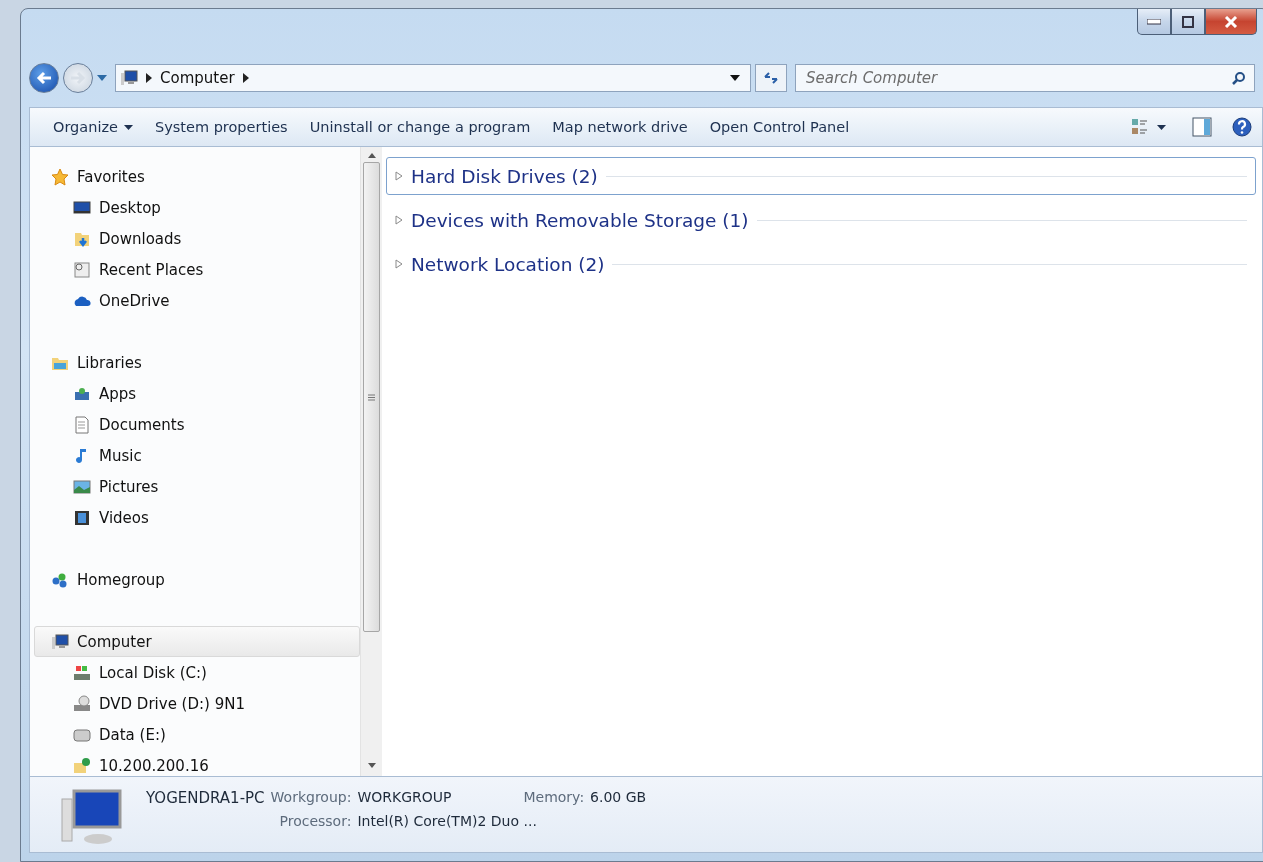  What do you see at coordinates (221, 127) in the screenshot?
I see `toolbar-button: System properties` at bounding box center [221, 127].